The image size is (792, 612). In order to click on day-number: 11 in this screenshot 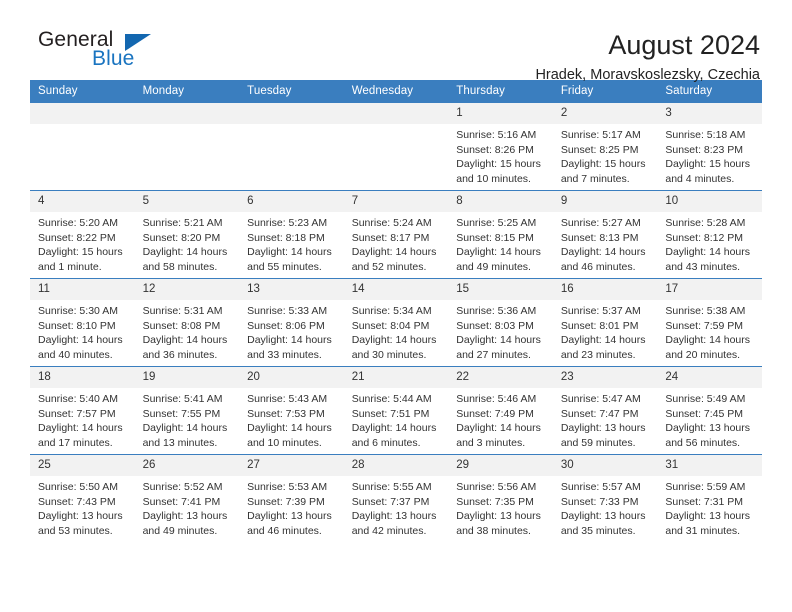, I will do `click(82, 289)`.